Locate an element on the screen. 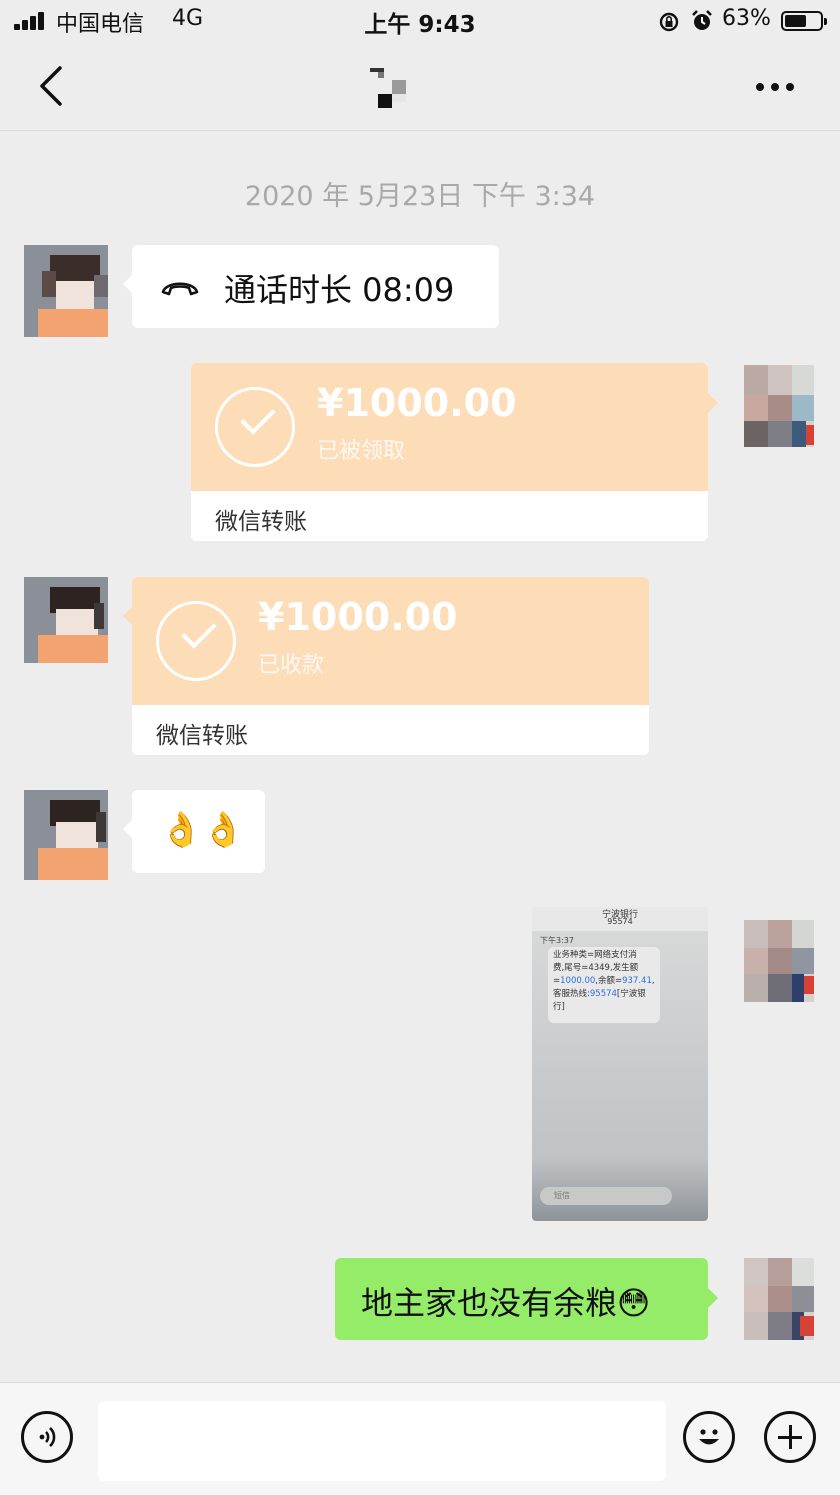  transfer-status: 已收款 is located at coordinates (291, 665).